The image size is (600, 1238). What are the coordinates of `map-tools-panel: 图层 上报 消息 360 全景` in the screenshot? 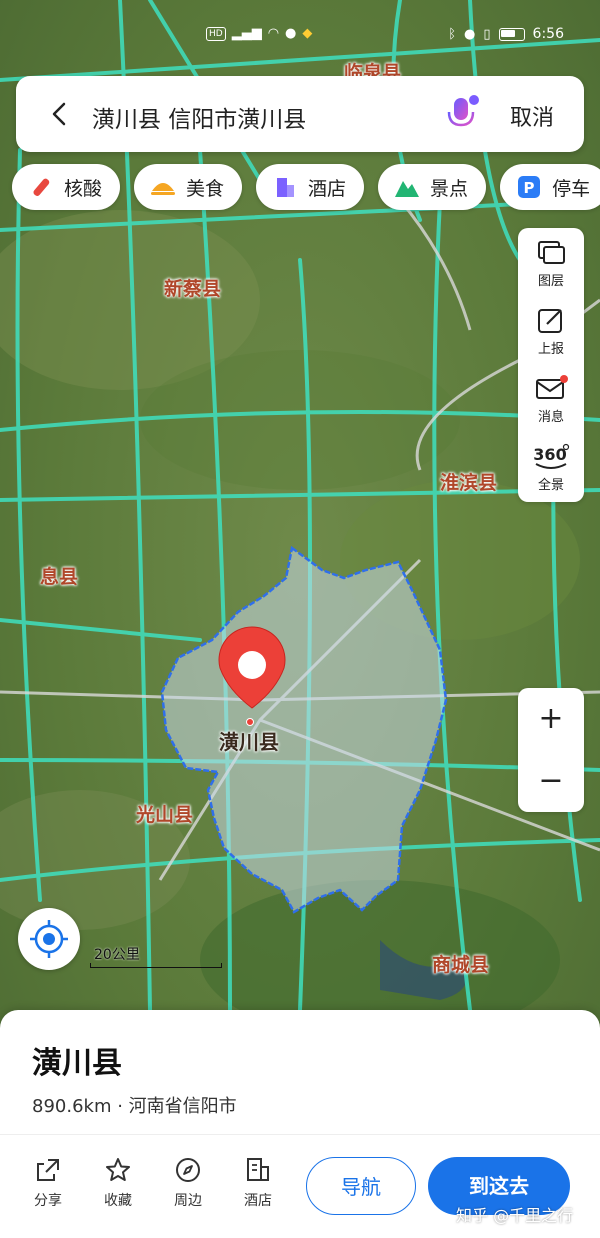 It's located at (551, 365).